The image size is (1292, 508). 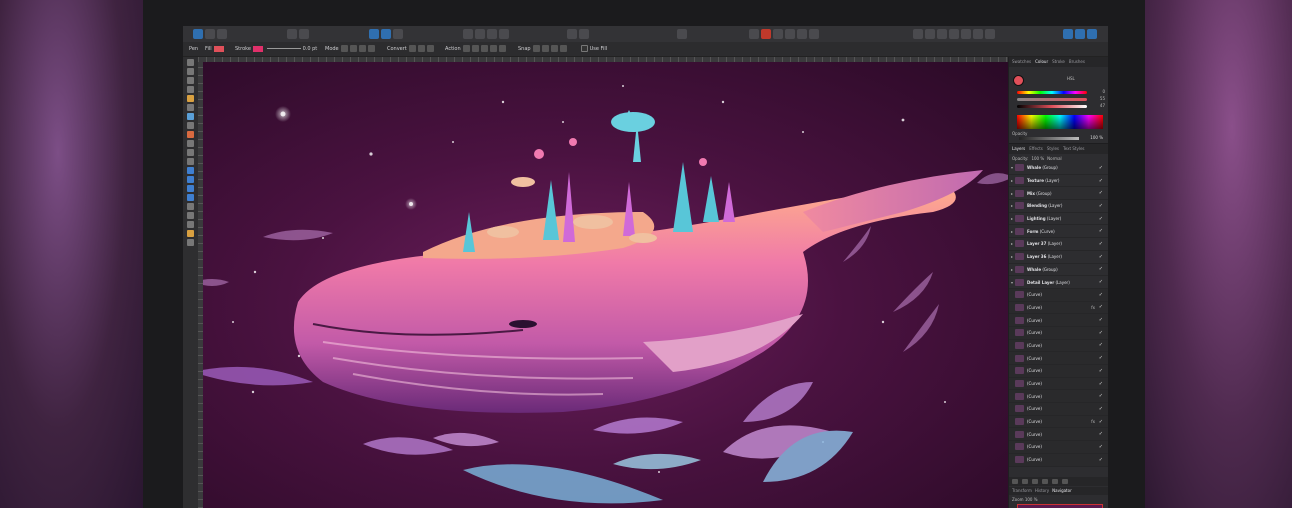 I want to click on layer-row: ▸ Layer 36 (Layer) ✓, so click(x=1058, y=257).